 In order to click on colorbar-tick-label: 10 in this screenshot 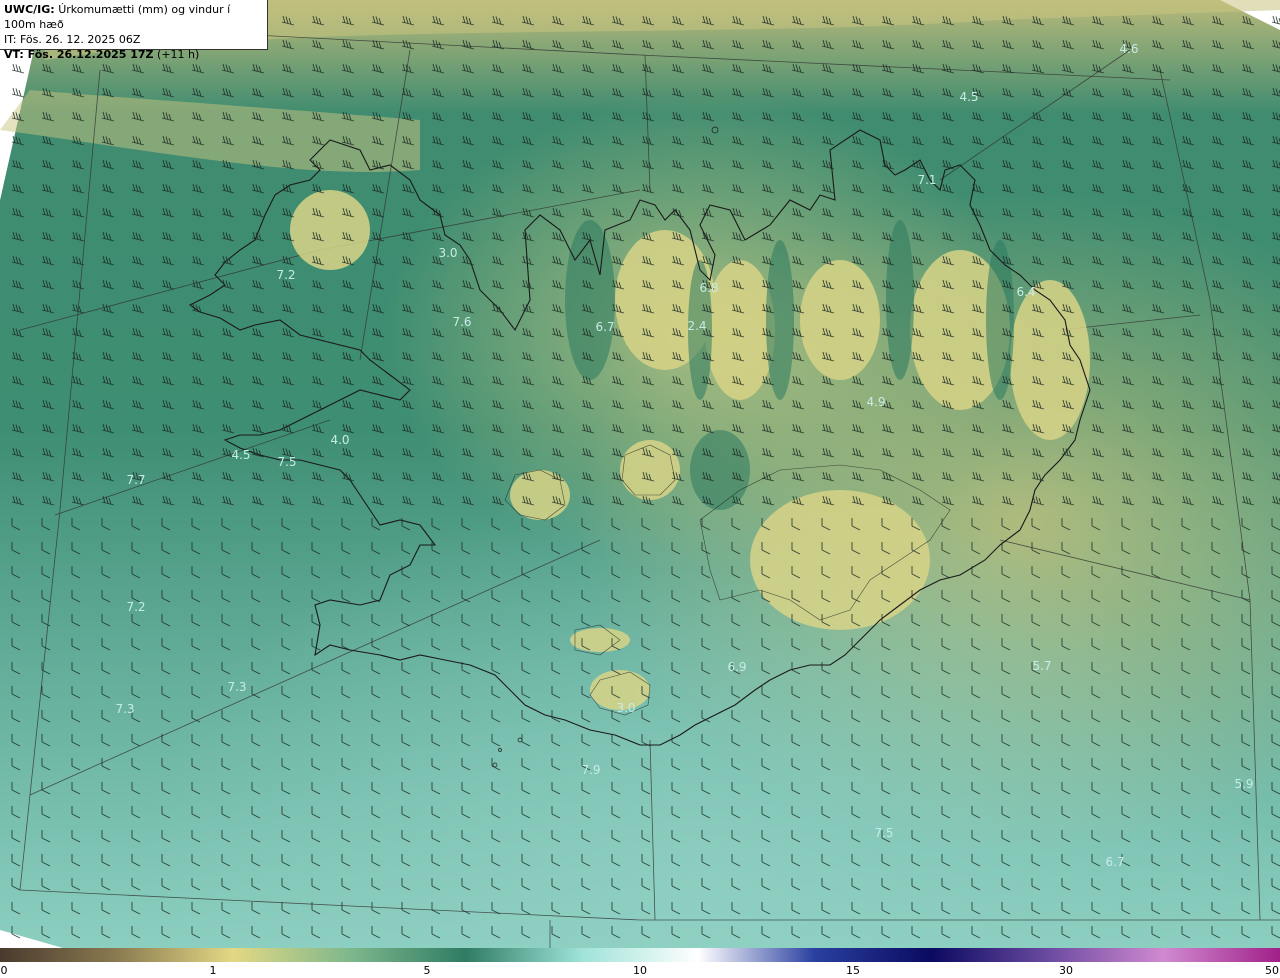, I will do `click(640, 970)`.